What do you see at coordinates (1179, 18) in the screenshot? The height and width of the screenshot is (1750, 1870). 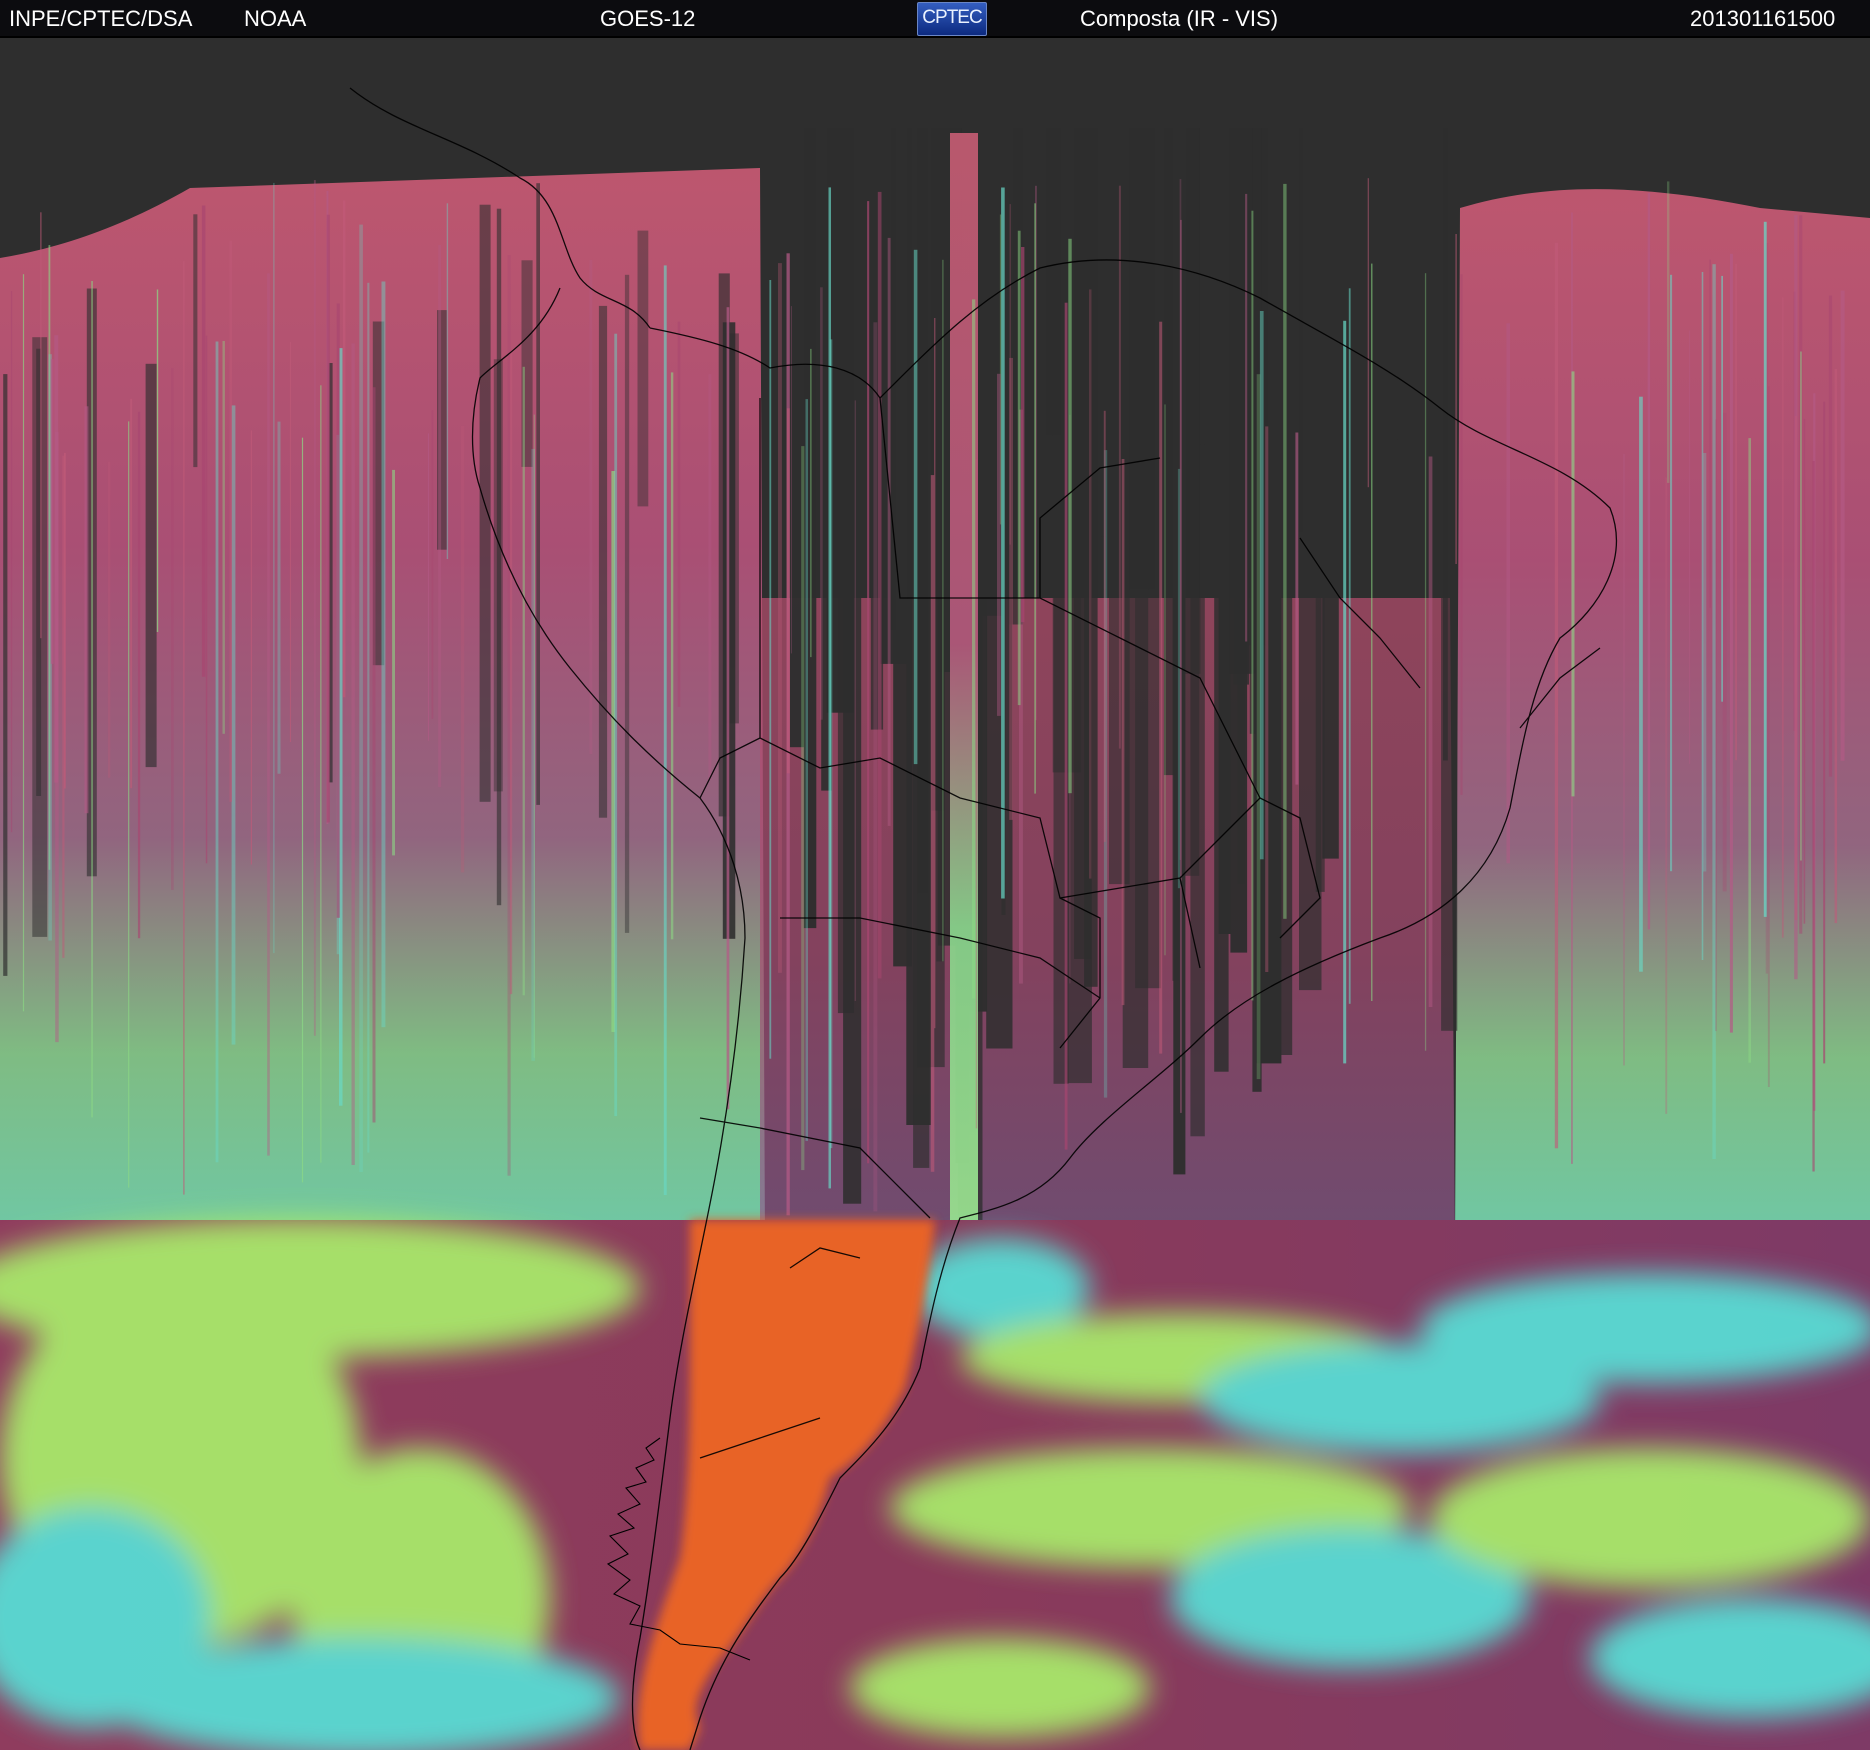 I see `product-label: Composta (IR - VIS)` at bounding box center [1179, 18].